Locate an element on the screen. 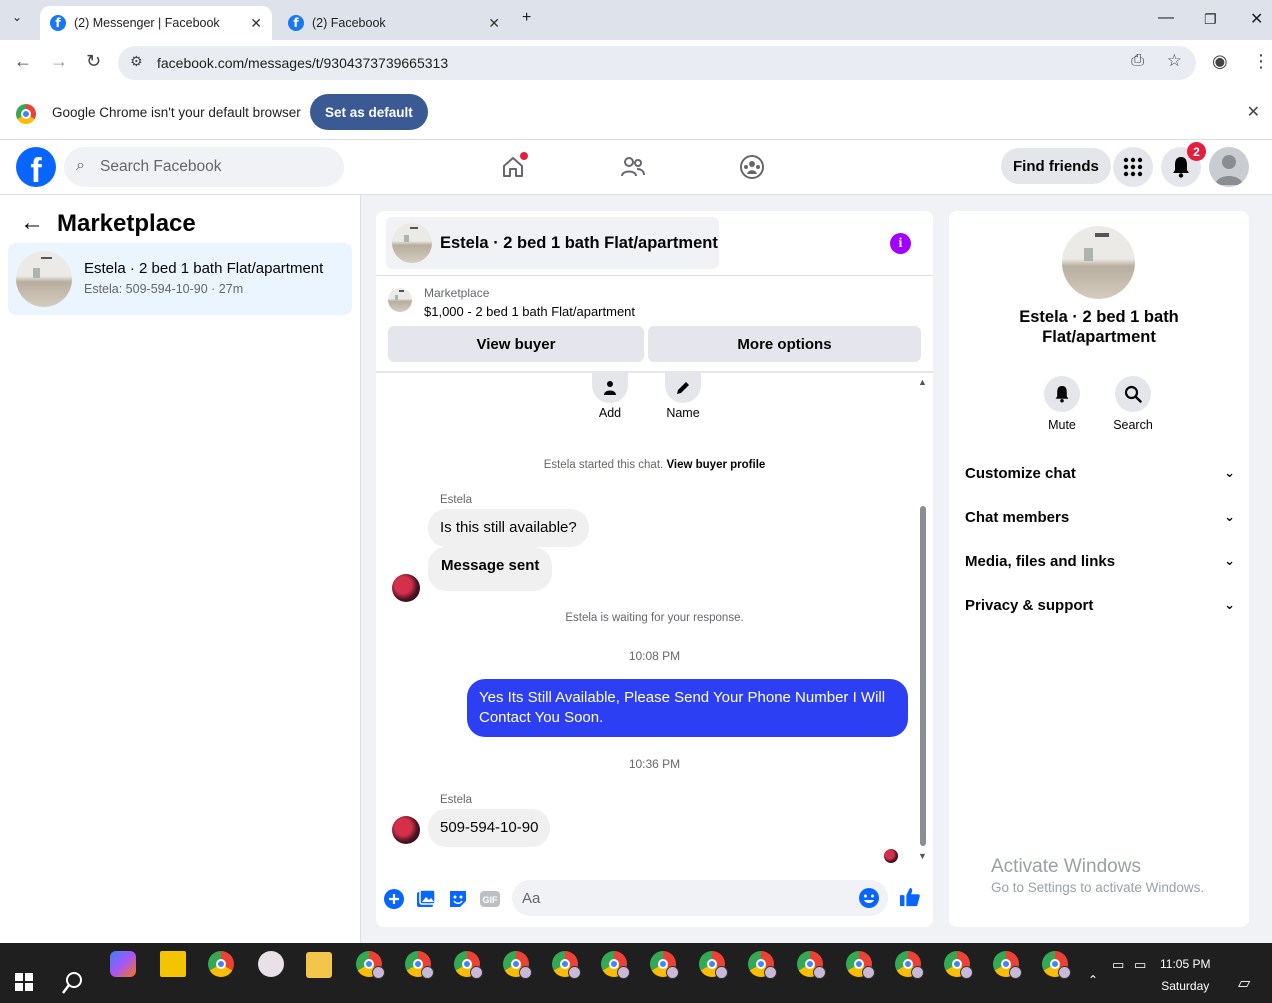  tray-chevron-icon: ⌃ is located at coordinates (1093, 980).